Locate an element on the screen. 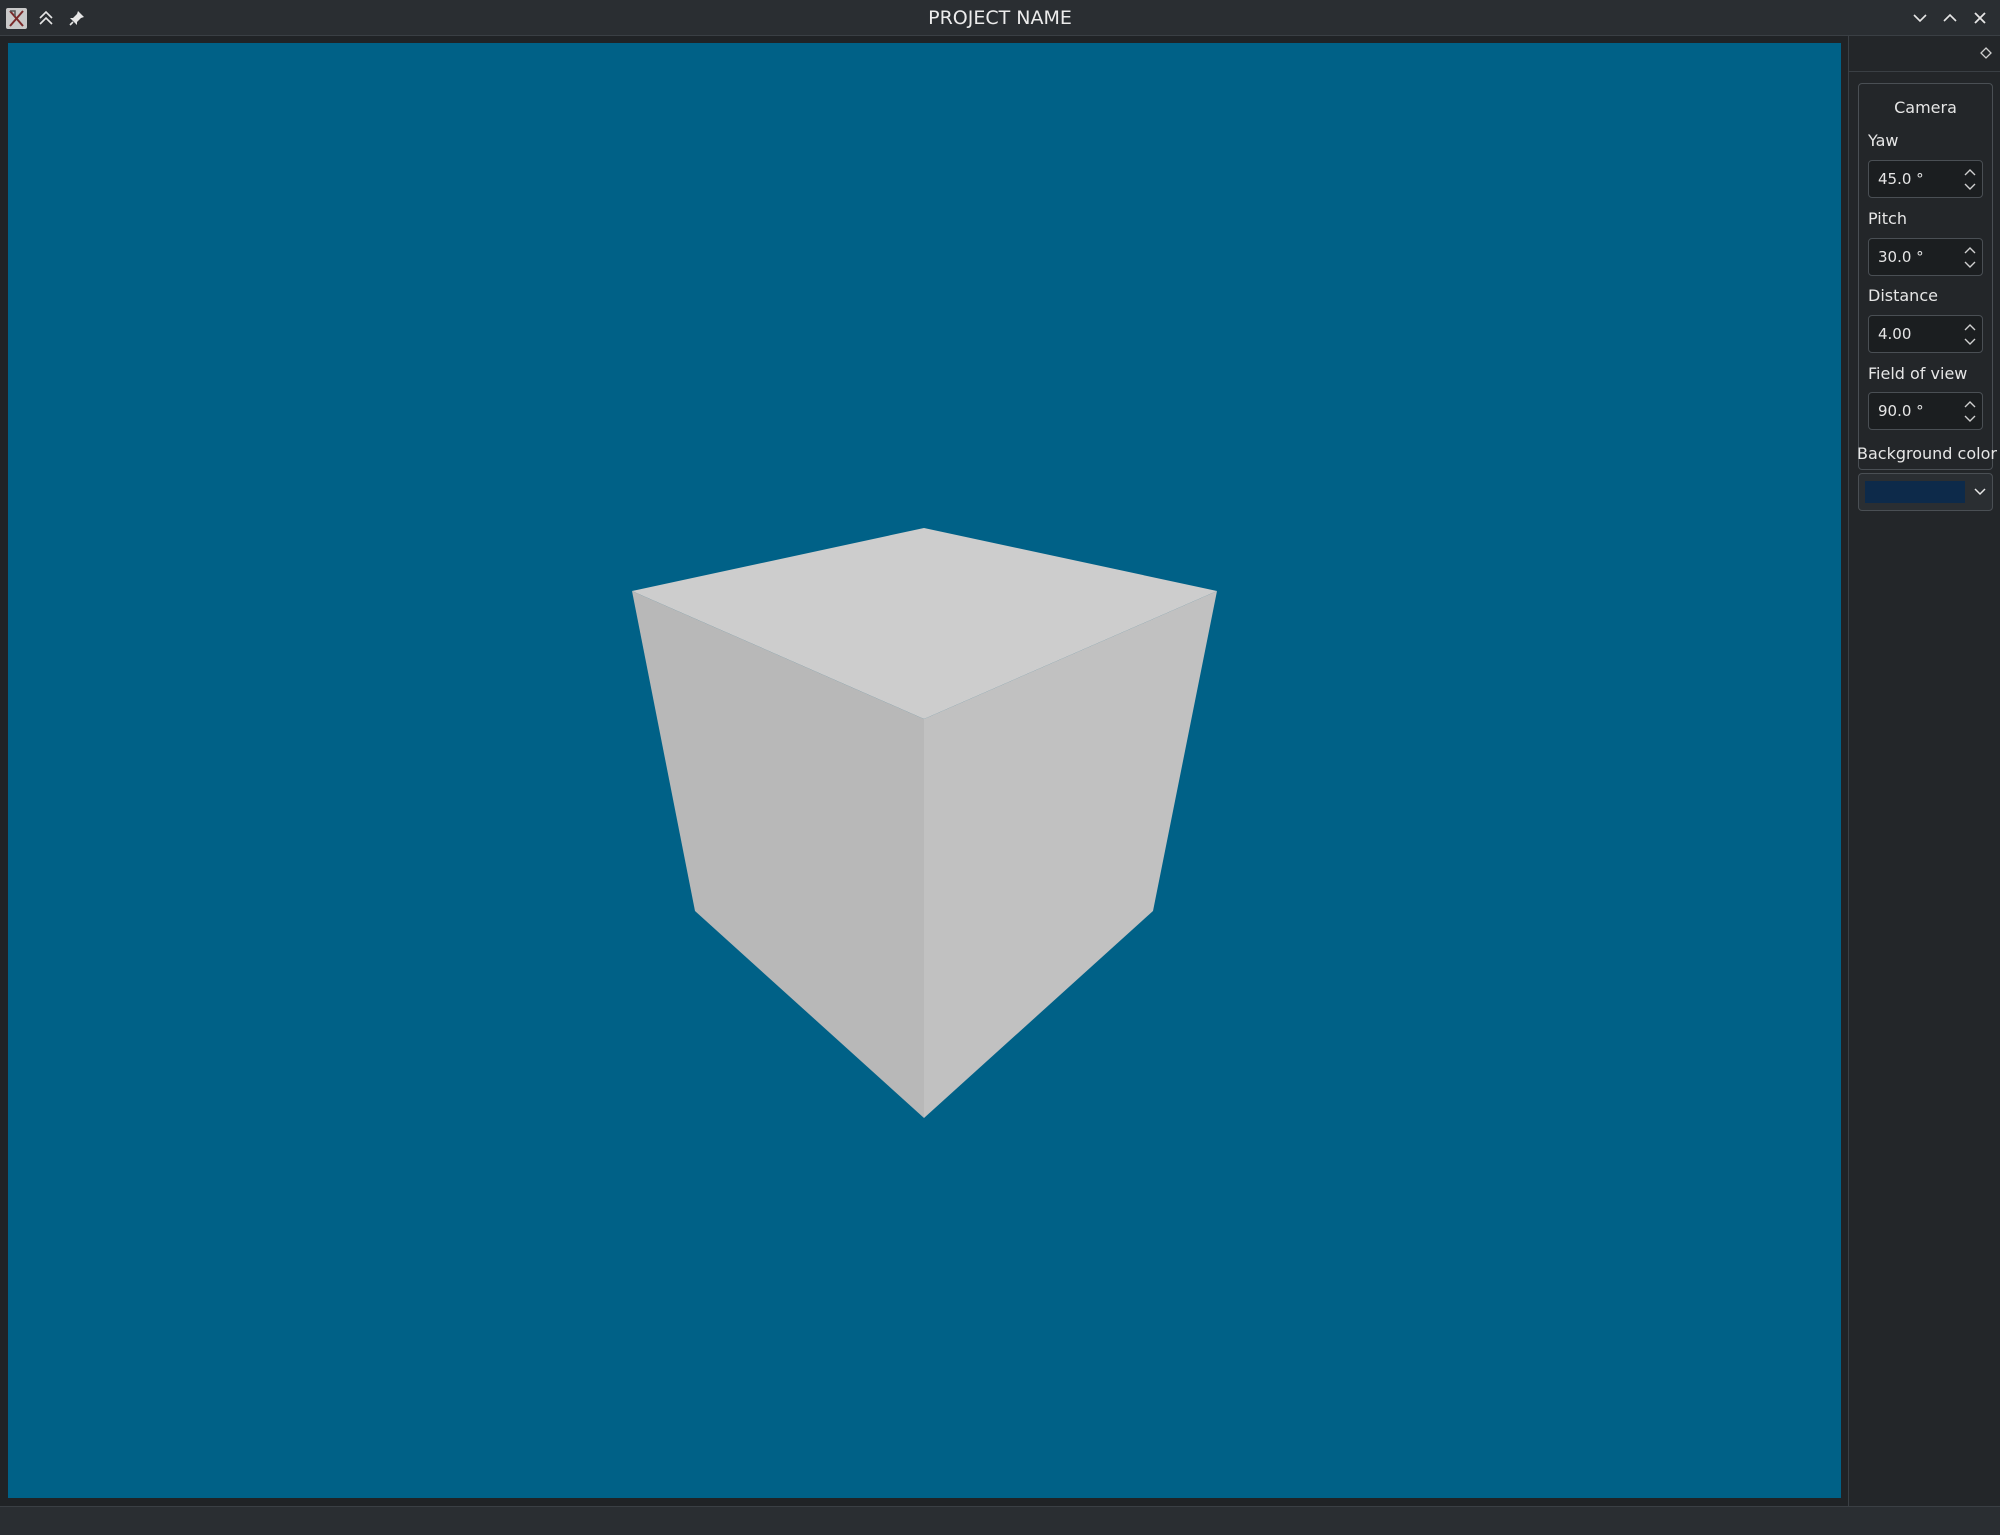  field-of-view-spinbox: 90.0 ° is located at coordinates (1925, 411).